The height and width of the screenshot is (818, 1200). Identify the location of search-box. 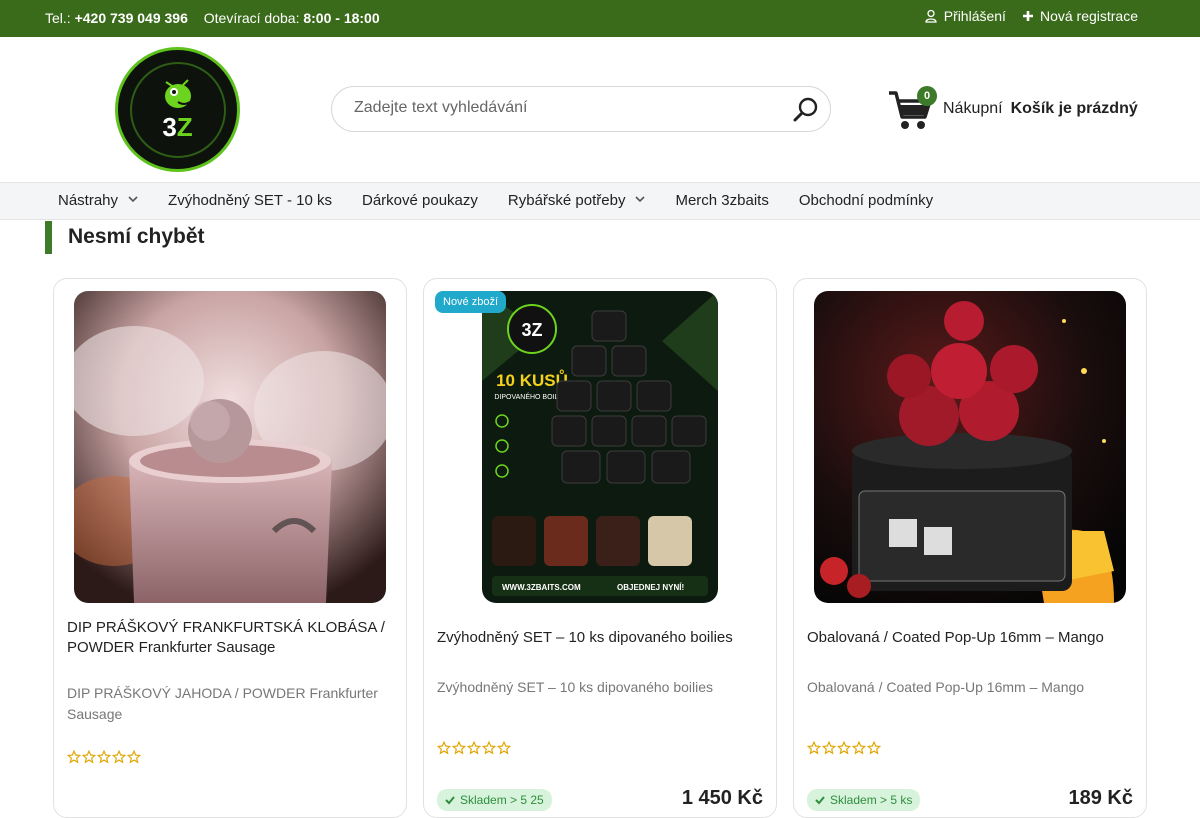
(581, 109).